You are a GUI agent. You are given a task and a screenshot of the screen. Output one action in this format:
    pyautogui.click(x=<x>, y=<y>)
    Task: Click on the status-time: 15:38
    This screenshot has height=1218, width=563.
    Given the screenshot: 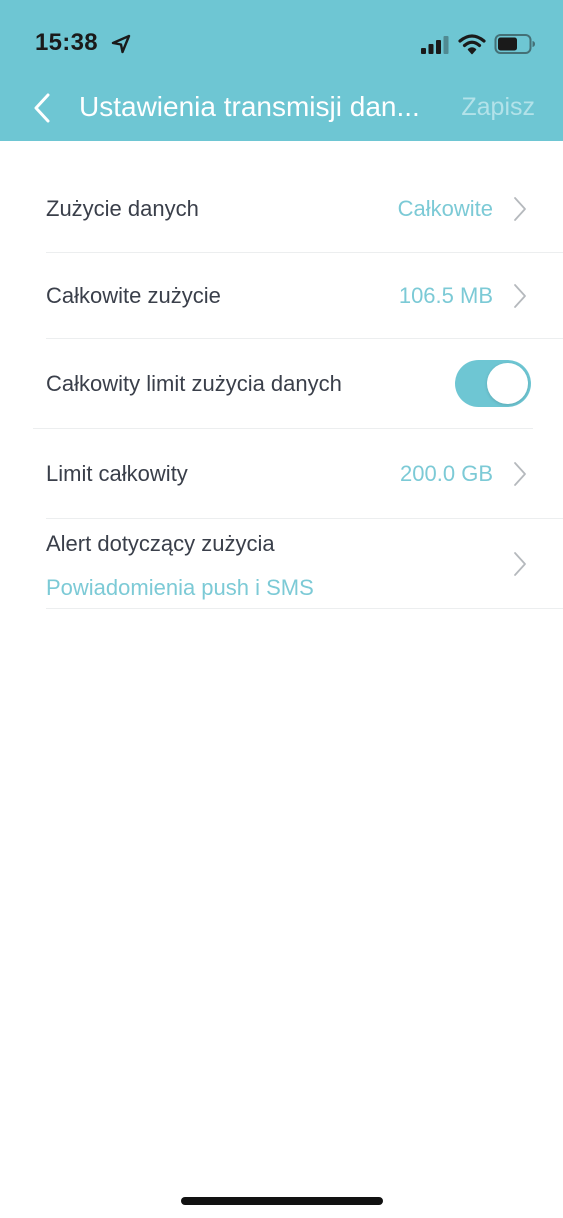 What is the action you would take?
    pyautogui.click(x=66, y=42)
    